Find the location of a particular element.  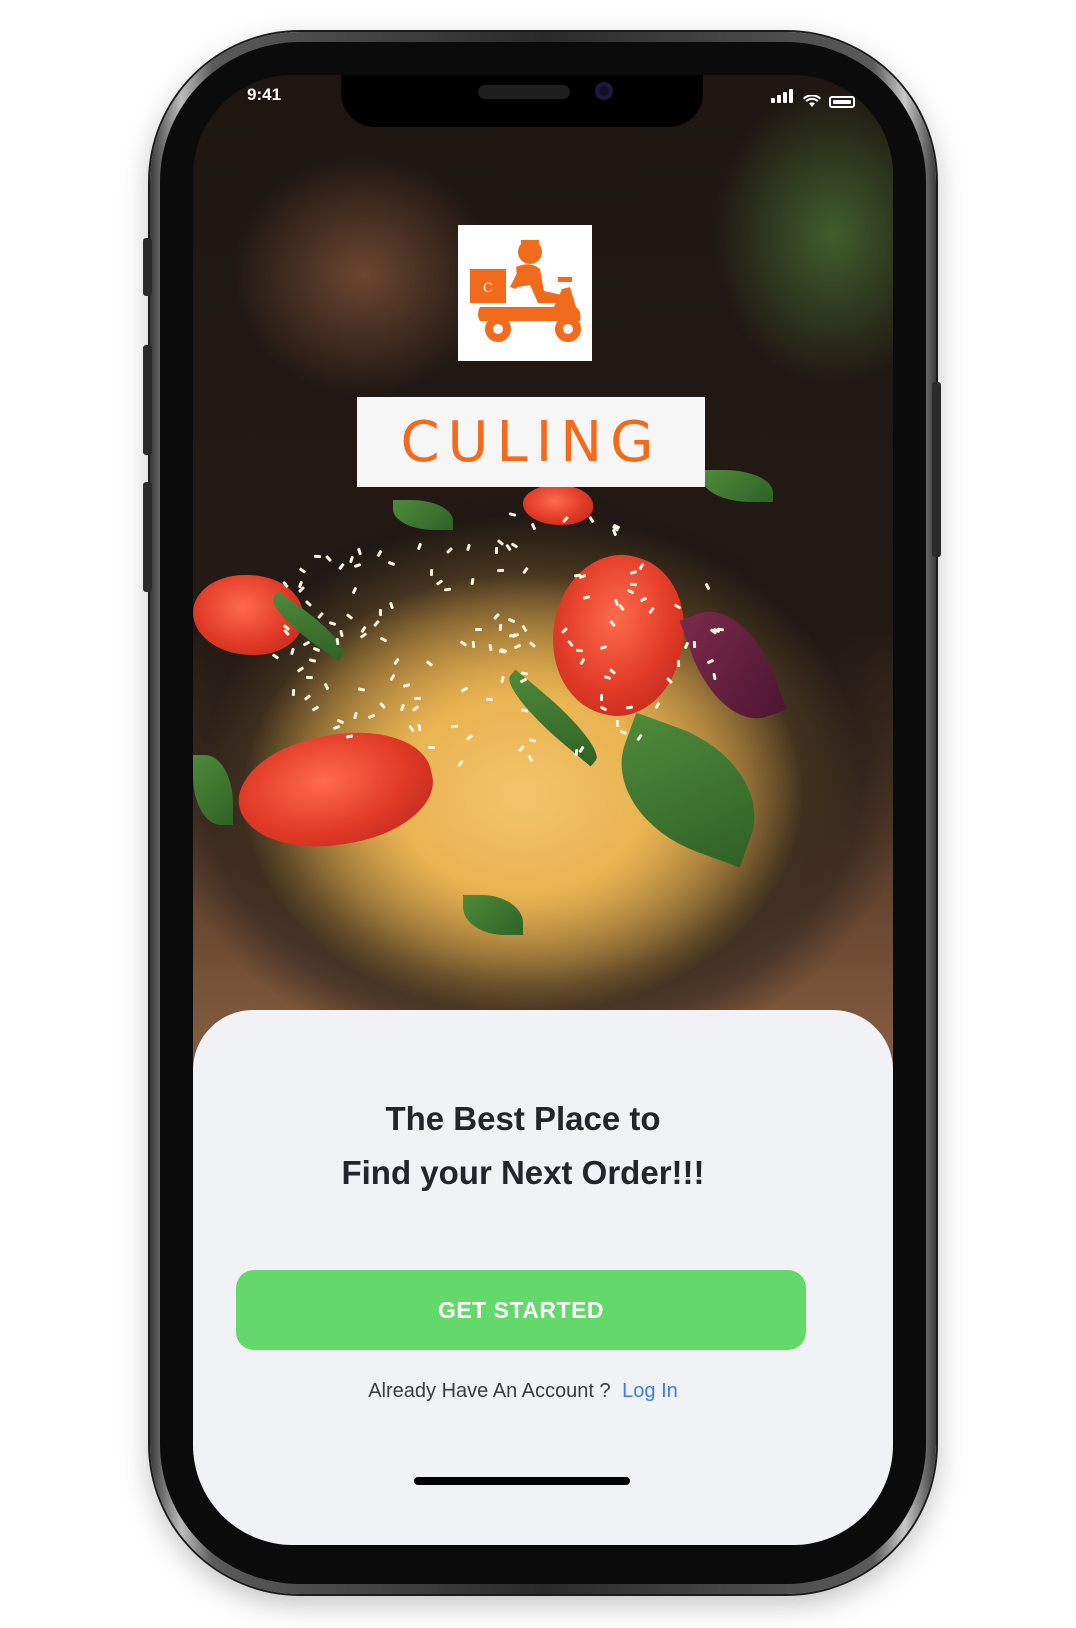

app-logo: C is located at coordinates (525, 293).